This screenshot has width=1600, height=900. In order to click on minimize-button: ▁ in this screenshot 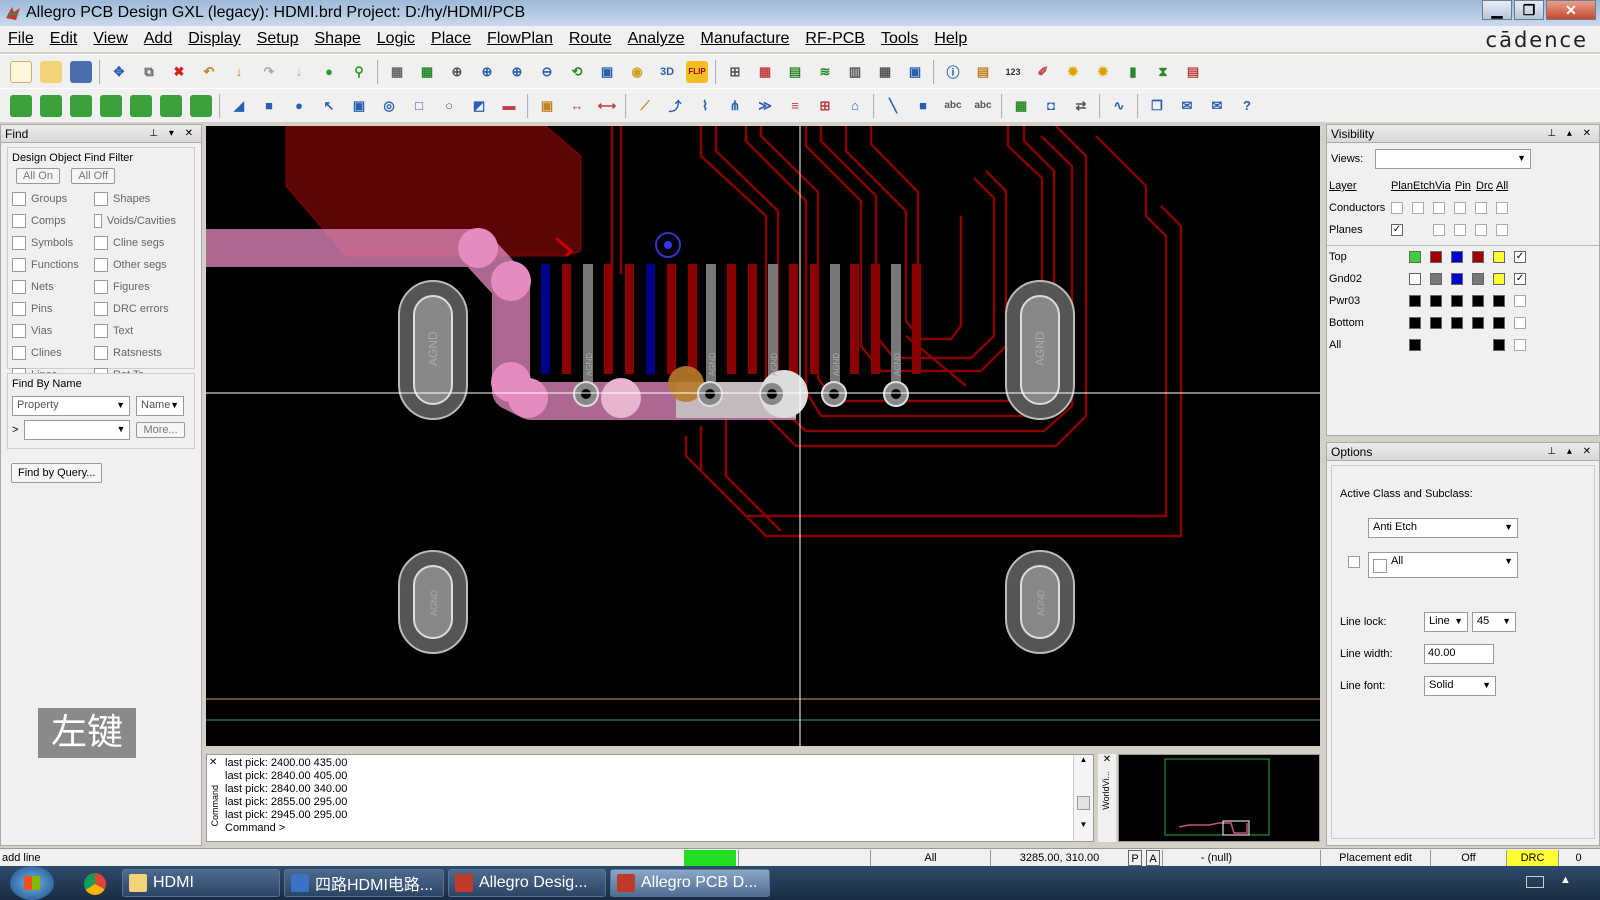, I will do `click(1497, 10)`.